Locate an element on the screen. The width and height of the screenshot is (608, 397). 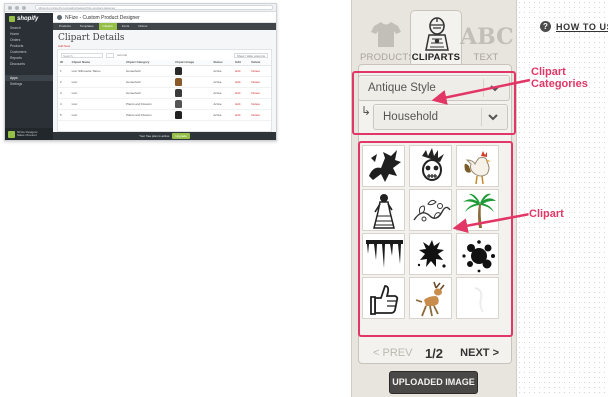
app-header: NFize - Custom Product Designer is located at coordinates (164, 18).